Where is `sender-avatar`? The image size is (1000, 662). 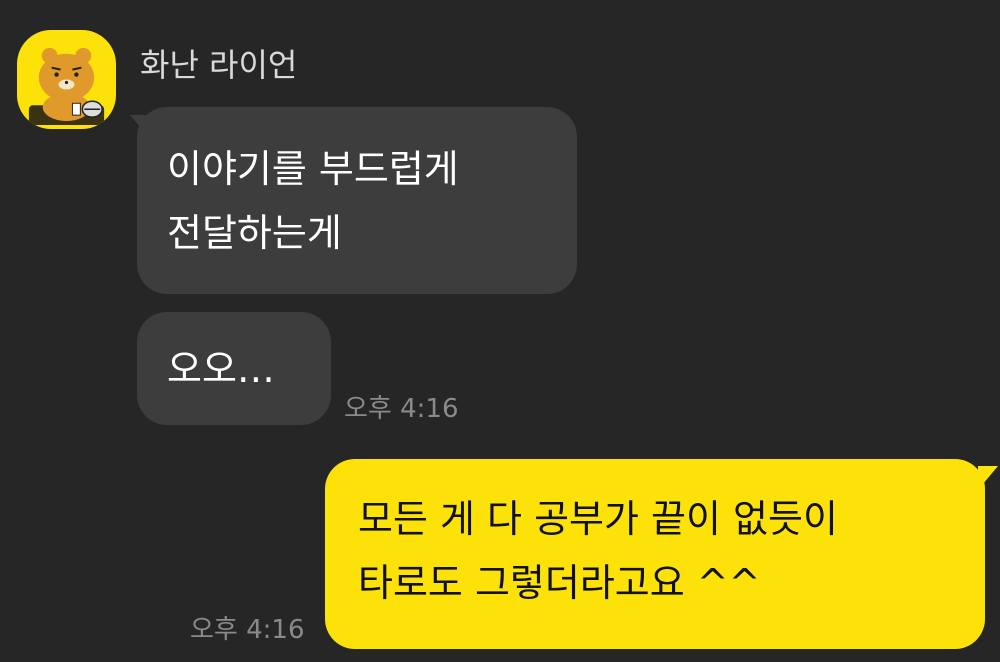
sender-avatar is located at coordinates (66, 79).